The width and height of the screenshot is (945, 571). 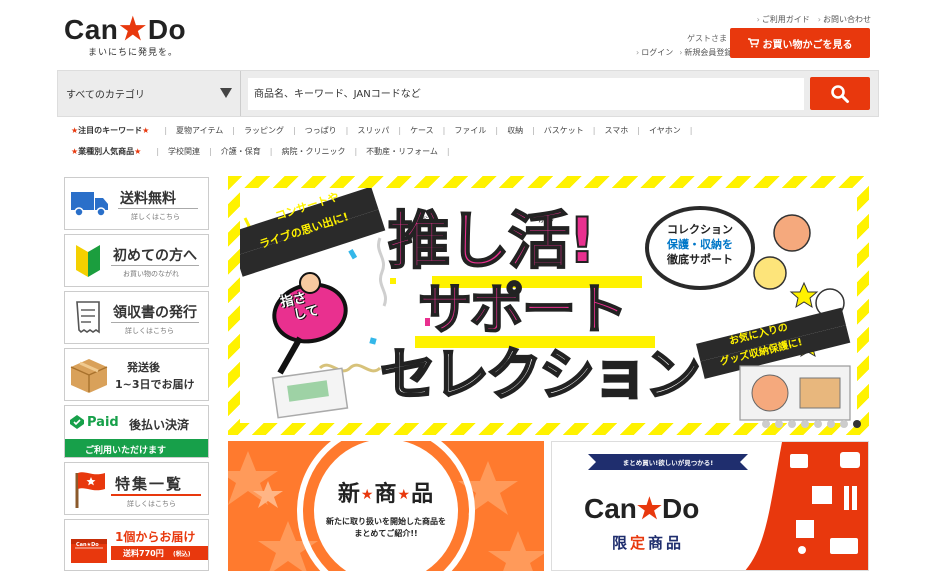 I want to click on shipping-title: 送料無料, so click(x=148, y=199).